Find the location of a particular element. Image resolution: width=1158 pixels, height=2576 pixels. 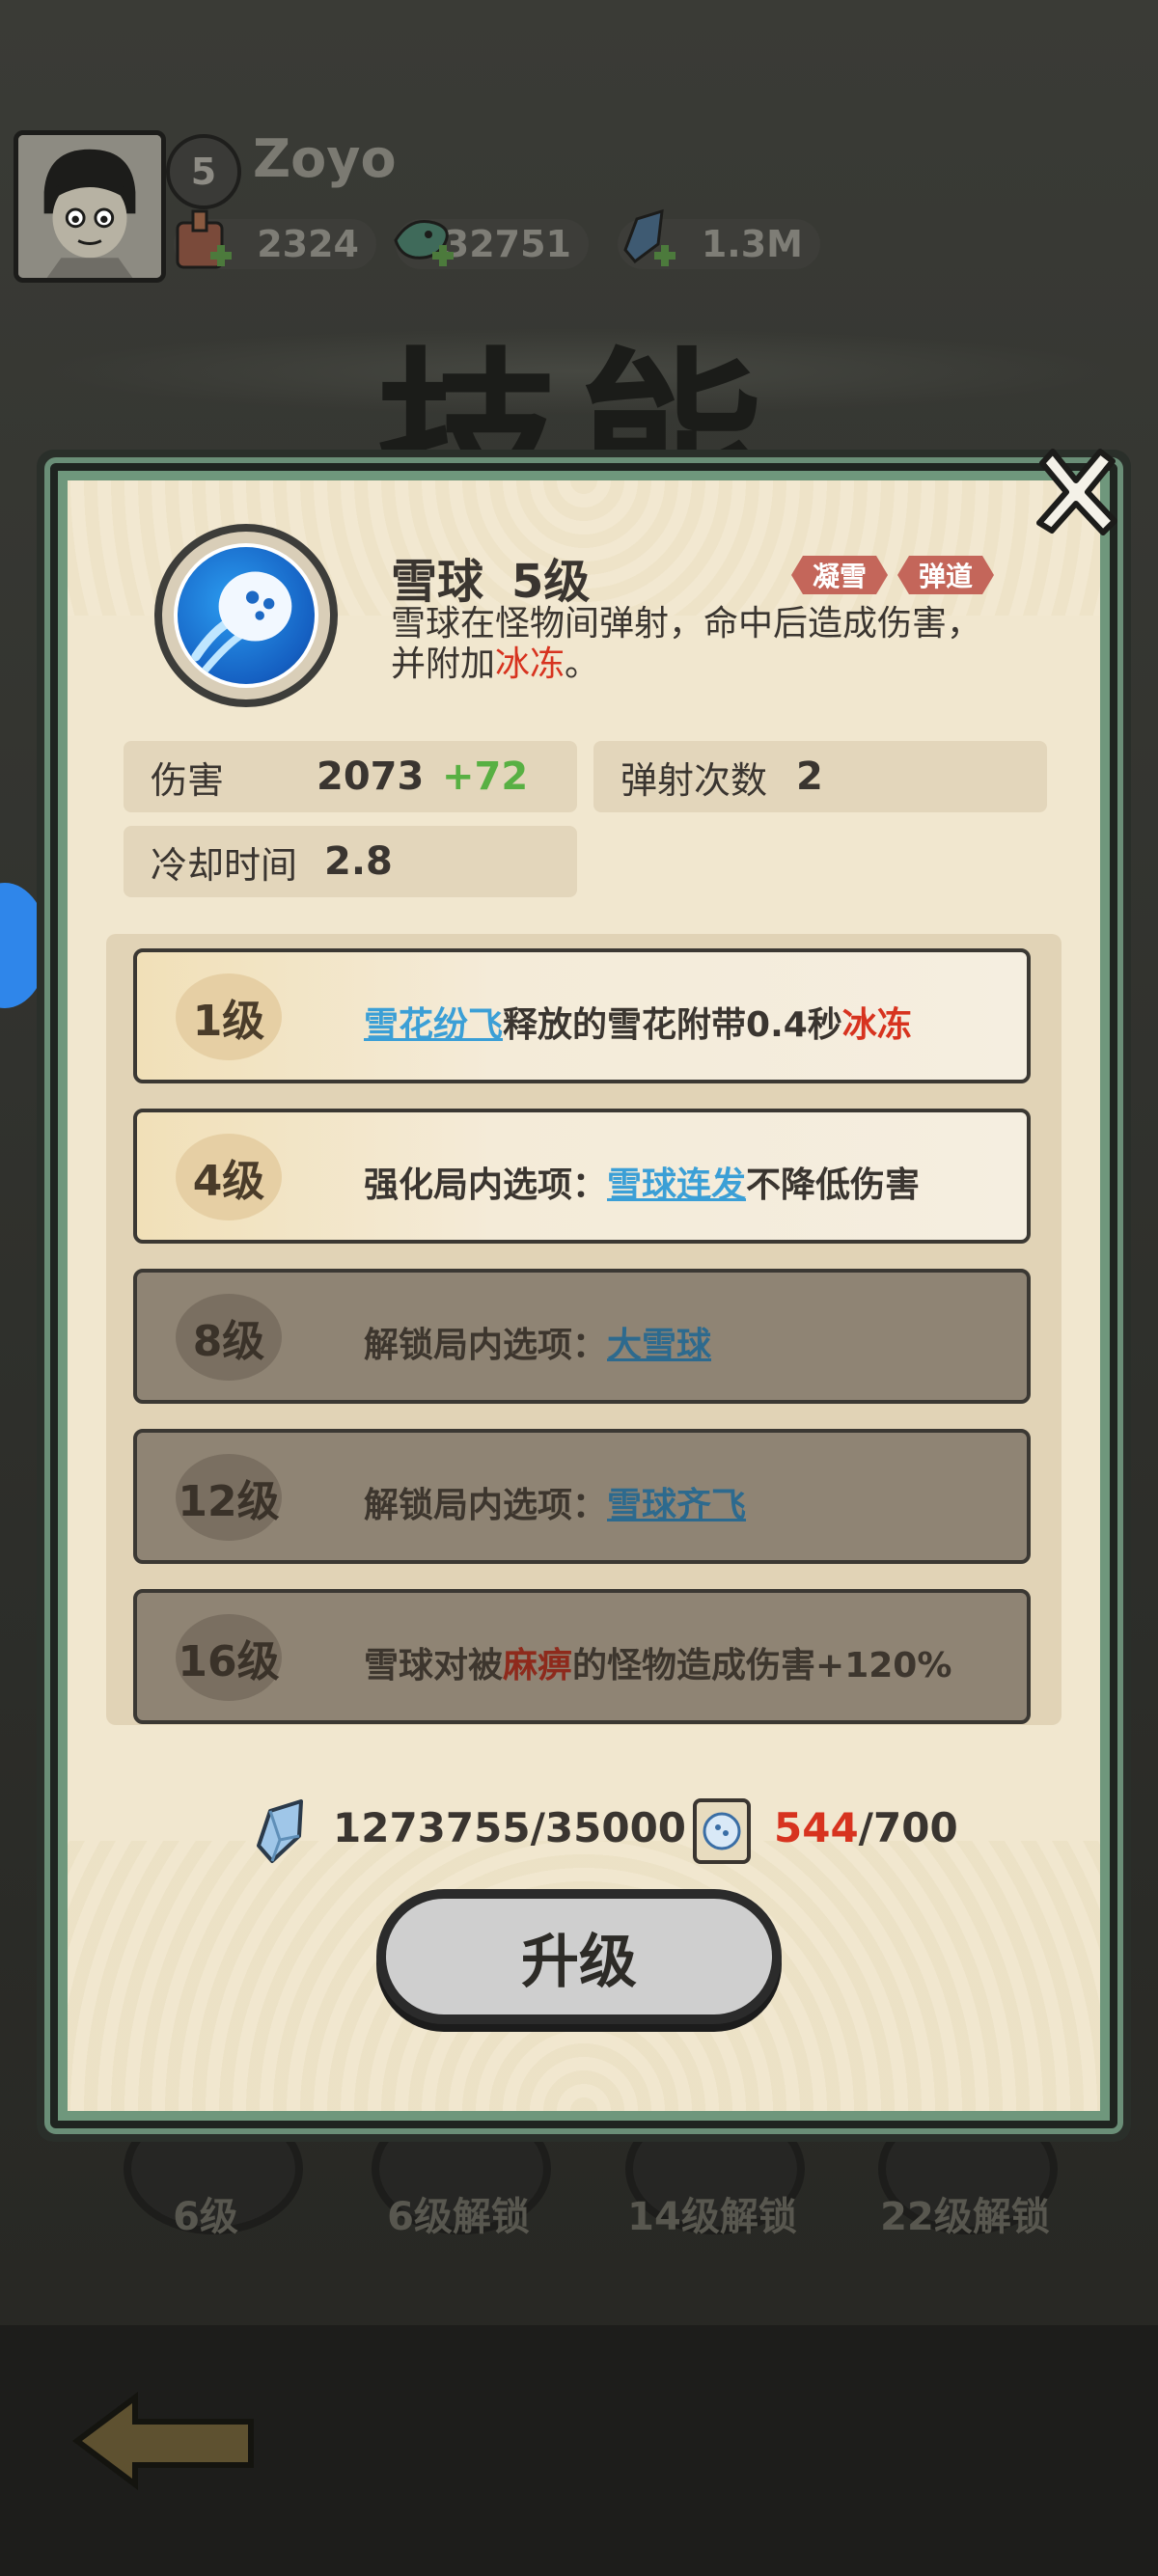

resource-dragon: 32751 is located at coordinates (491, 244).